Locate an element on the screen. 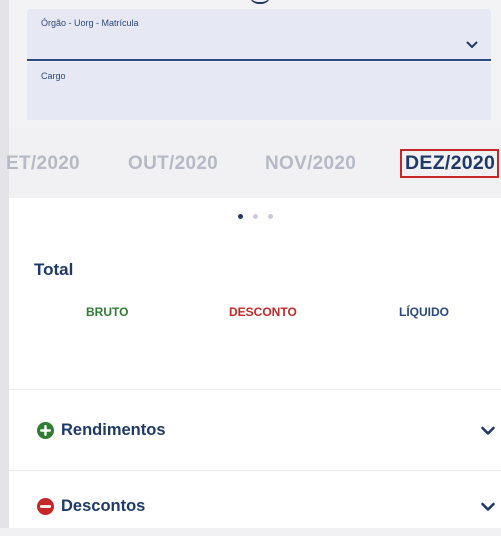 The height and width of the screenshot is (536, 501). cargo-field-label: Cargo is located at coordinates (53, 76).